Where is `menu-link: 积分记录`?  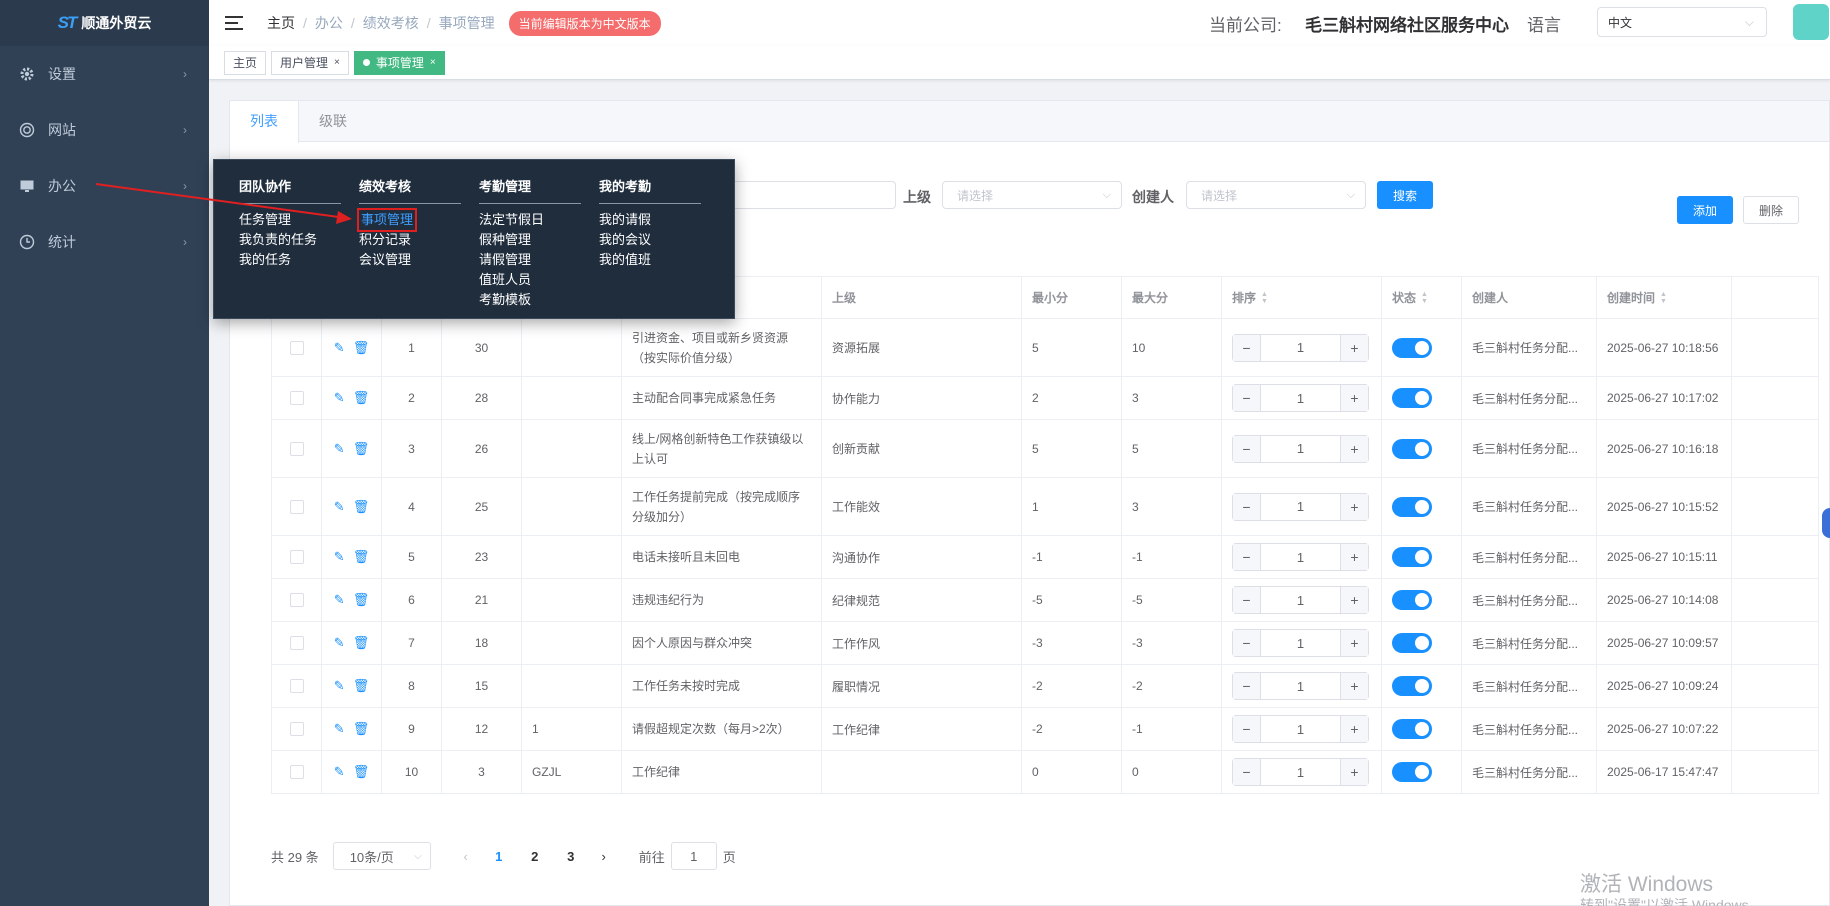
menu-link: 积分记录 is located at coordinates (410, 240).